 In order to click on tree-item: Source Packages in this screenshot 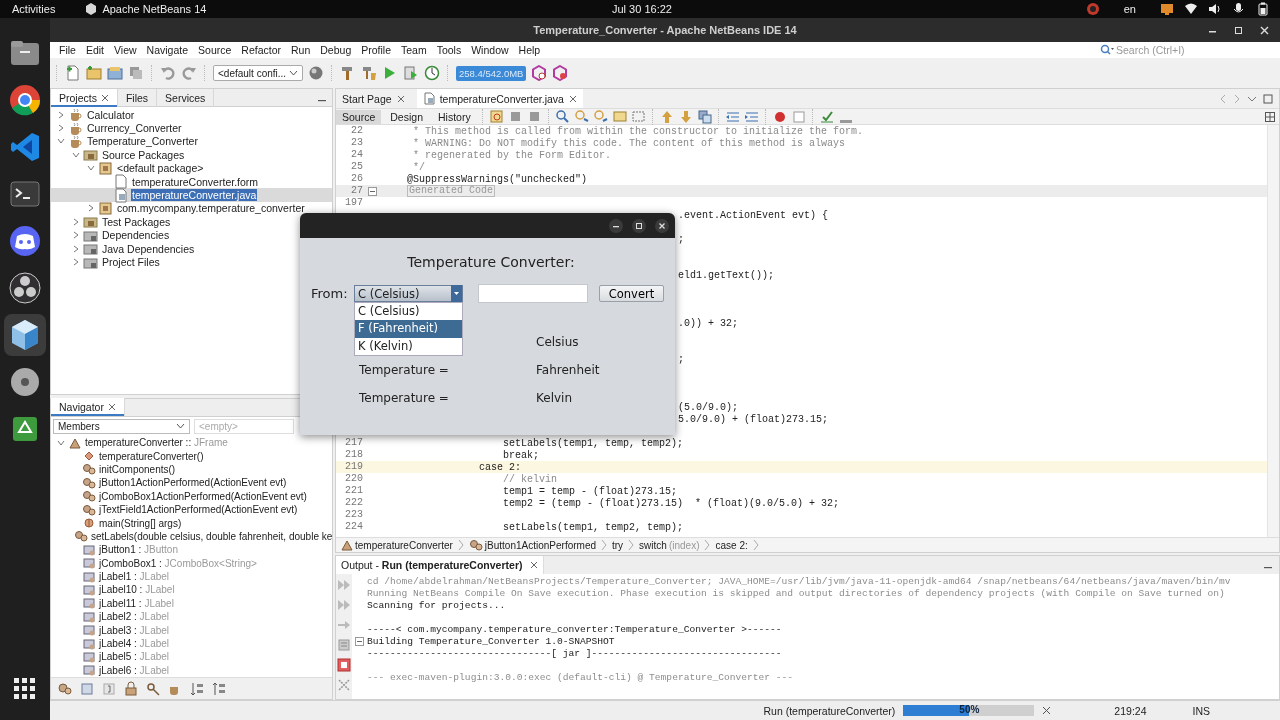, I will do `click(143, 154)`.